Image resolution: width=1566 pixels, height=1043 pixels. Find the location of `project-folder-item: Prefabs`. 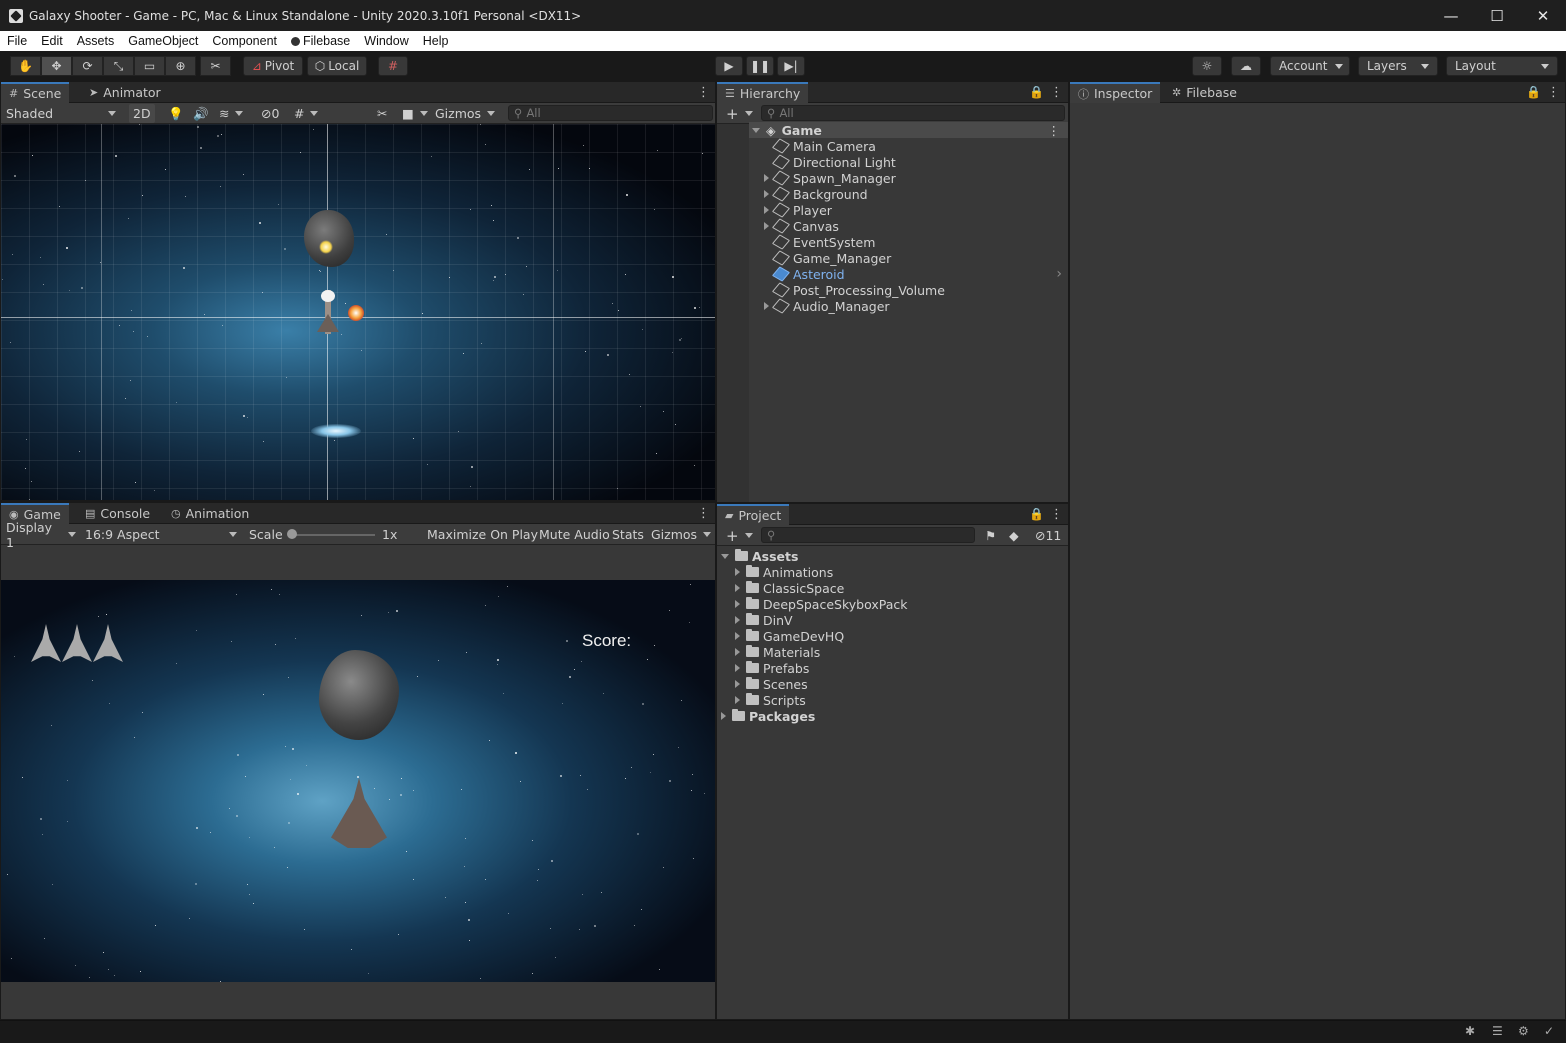

project-folder-item: Prefabs is located at coordinates (892, 668).